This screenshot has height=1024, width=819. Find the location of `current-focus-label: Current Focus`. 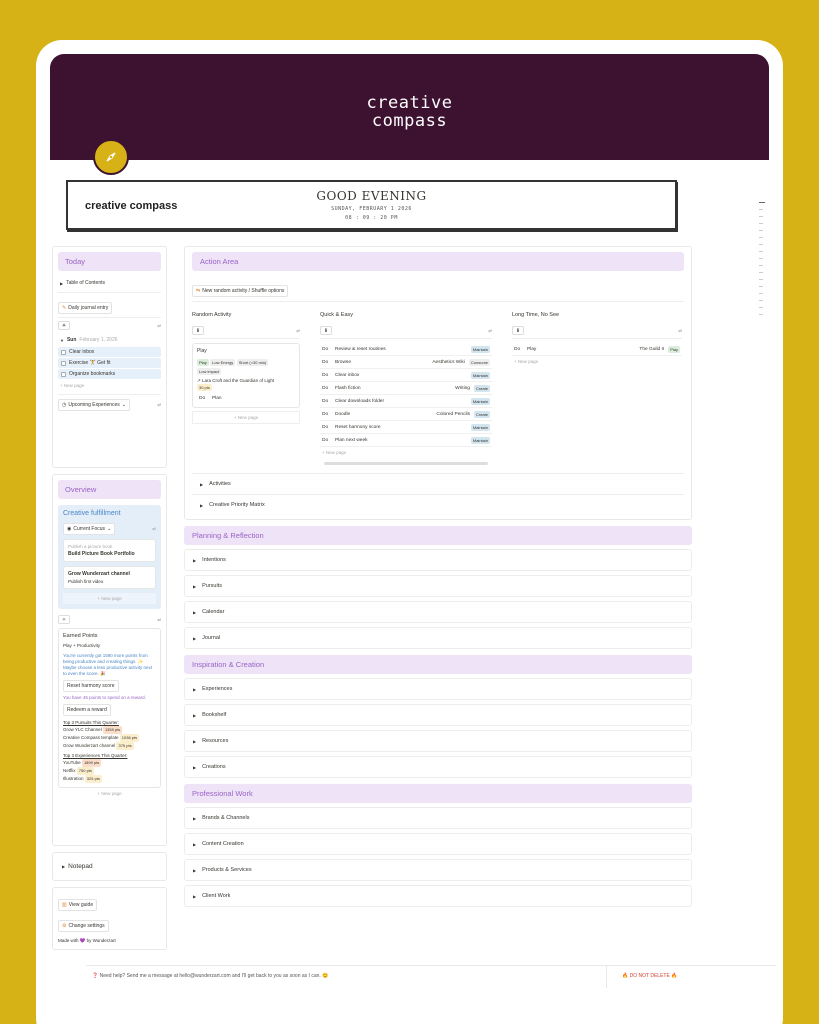

current-focus-label: Current Focus is located at coordinates (89, 529).